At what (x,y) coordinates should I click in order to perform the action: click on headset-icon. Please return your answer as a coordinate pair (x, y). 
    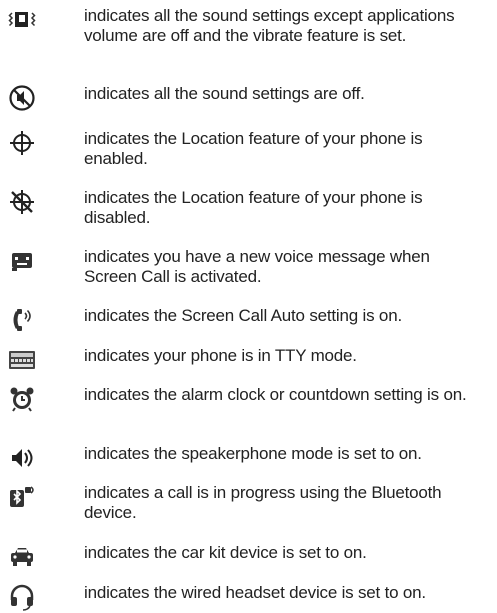
    Looking at the image, I should click on (22, 597).